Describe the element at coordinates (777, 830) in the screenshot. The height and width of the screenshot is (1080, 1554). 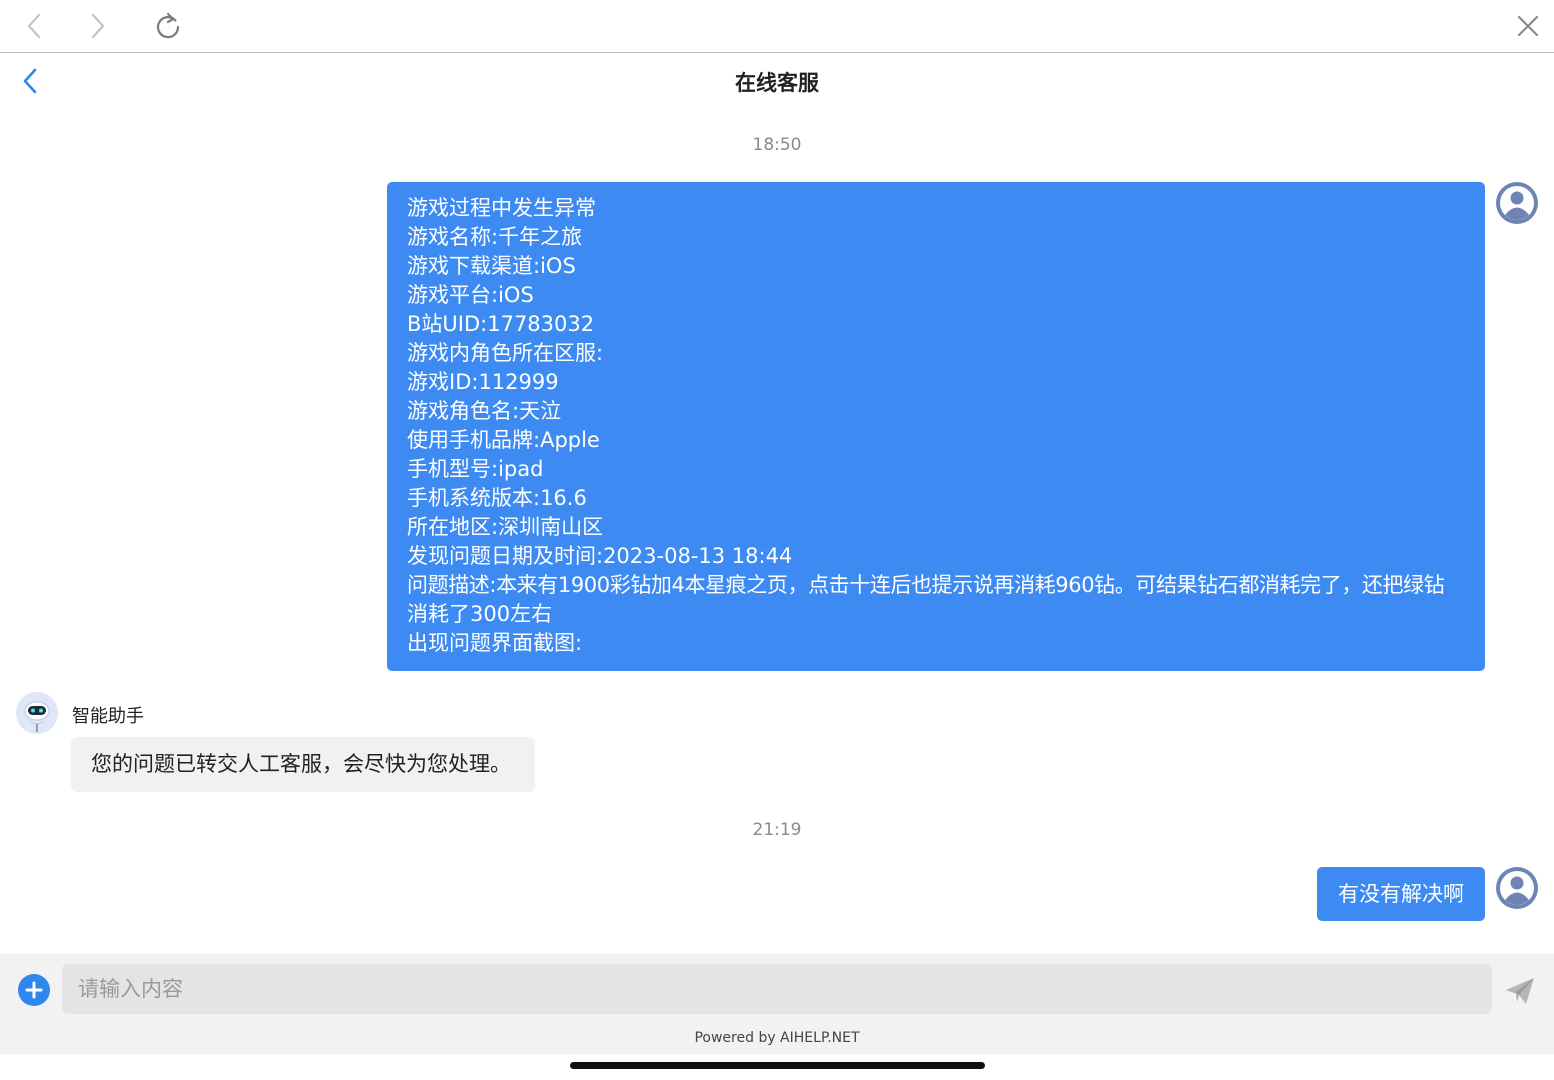
I see `message-timestamp: 21:19` at that location.